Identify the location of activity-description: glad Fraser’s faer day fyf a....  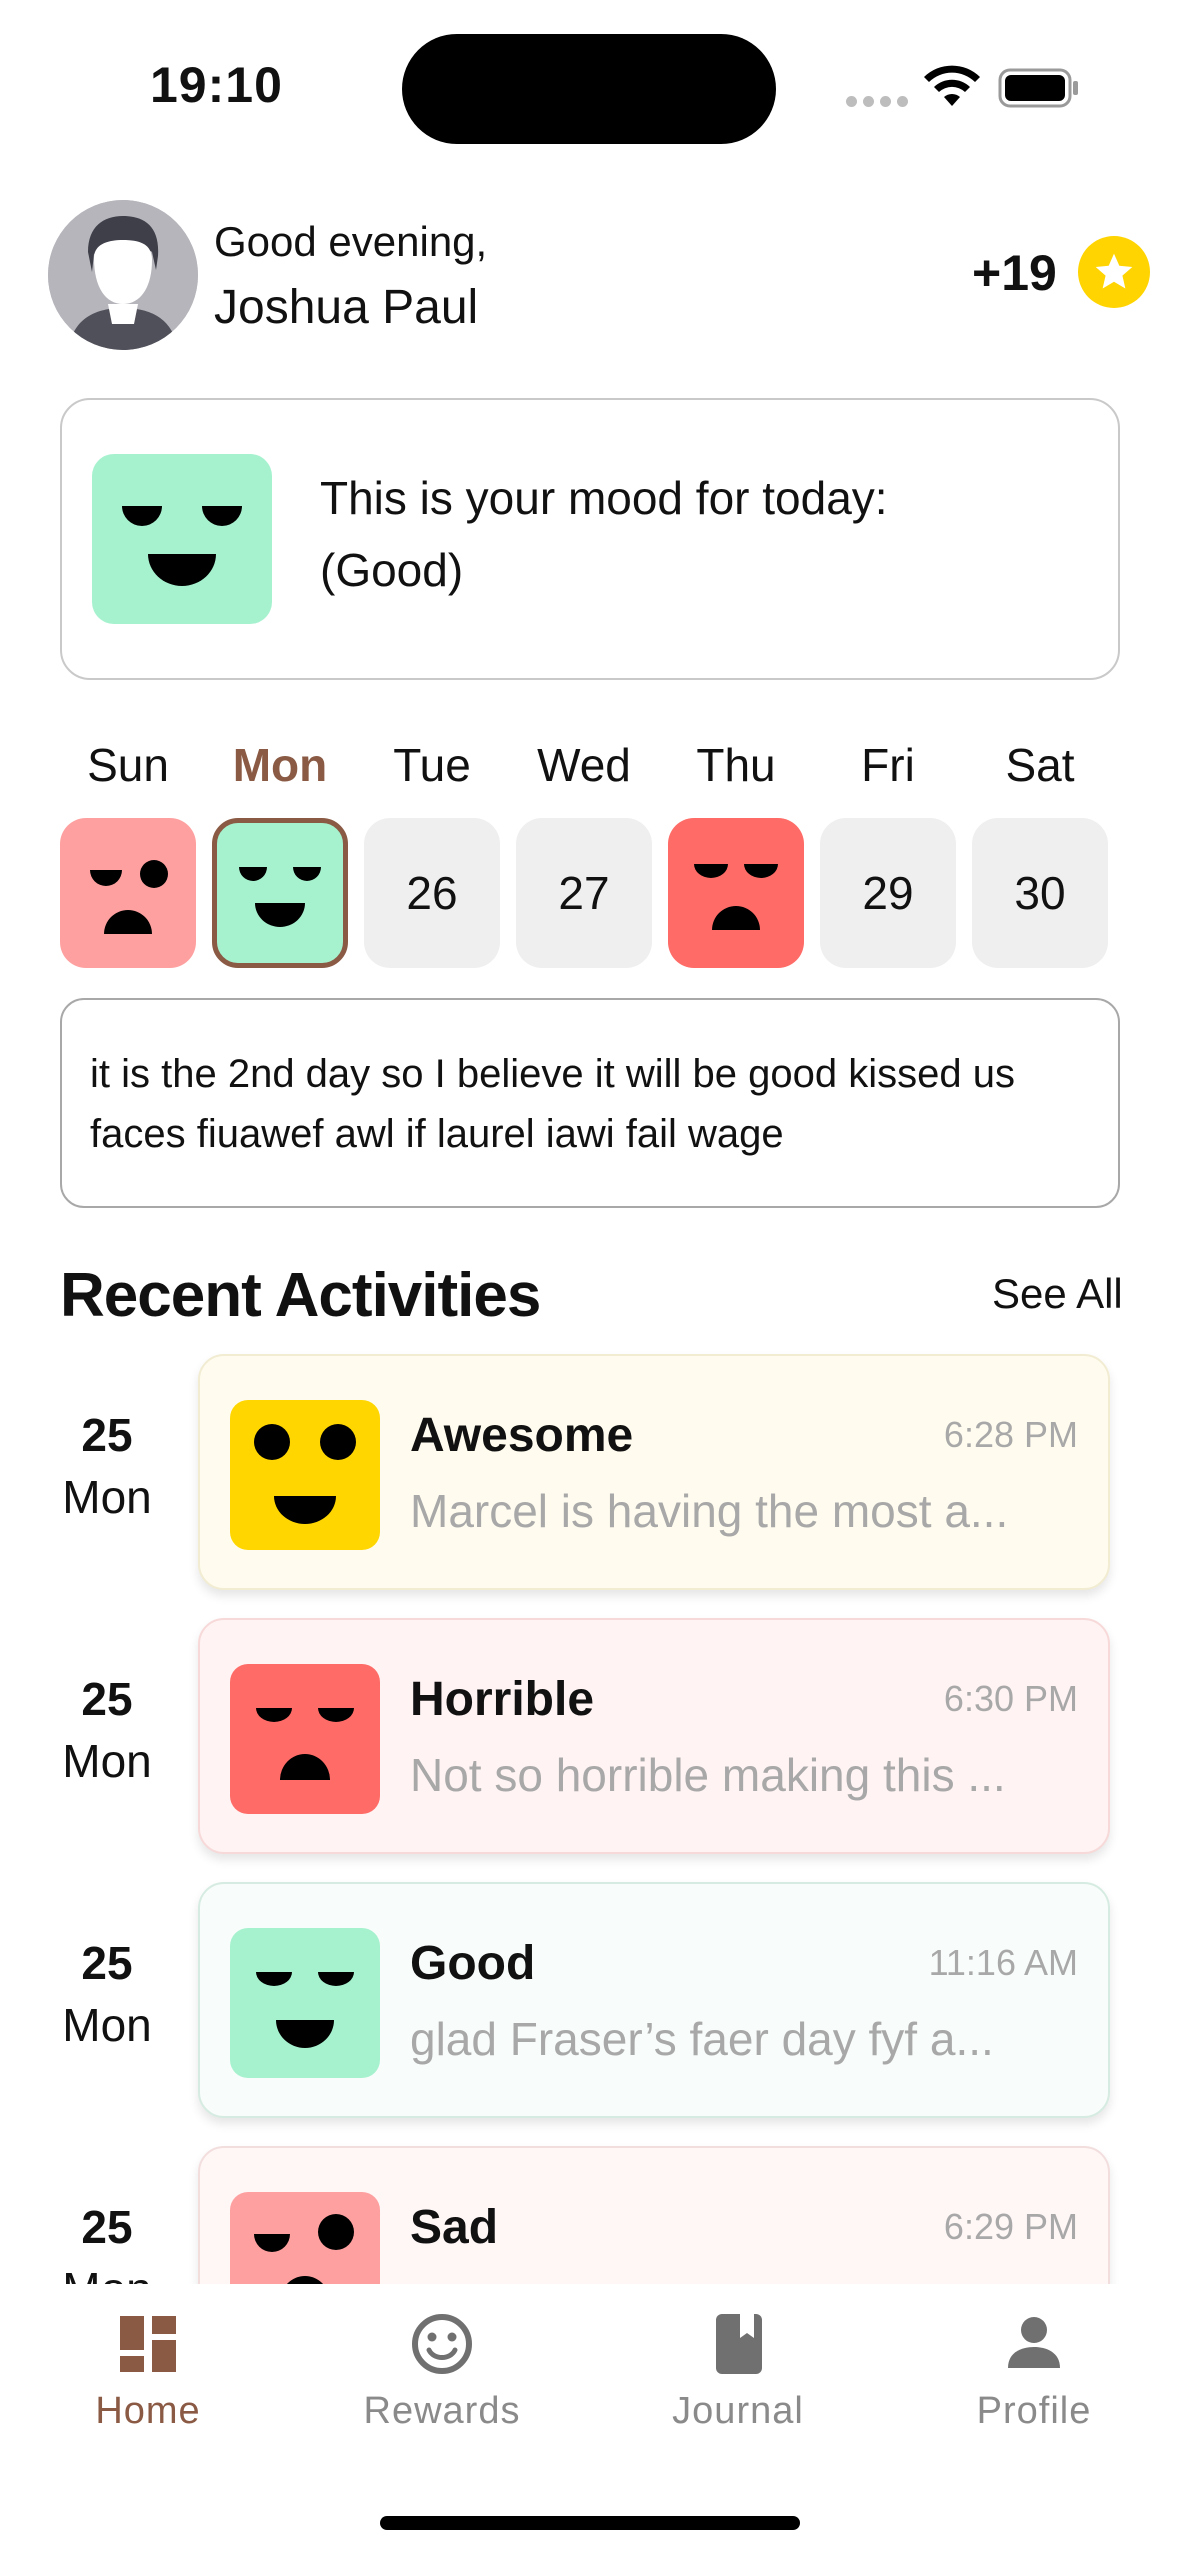
(702, 2039).